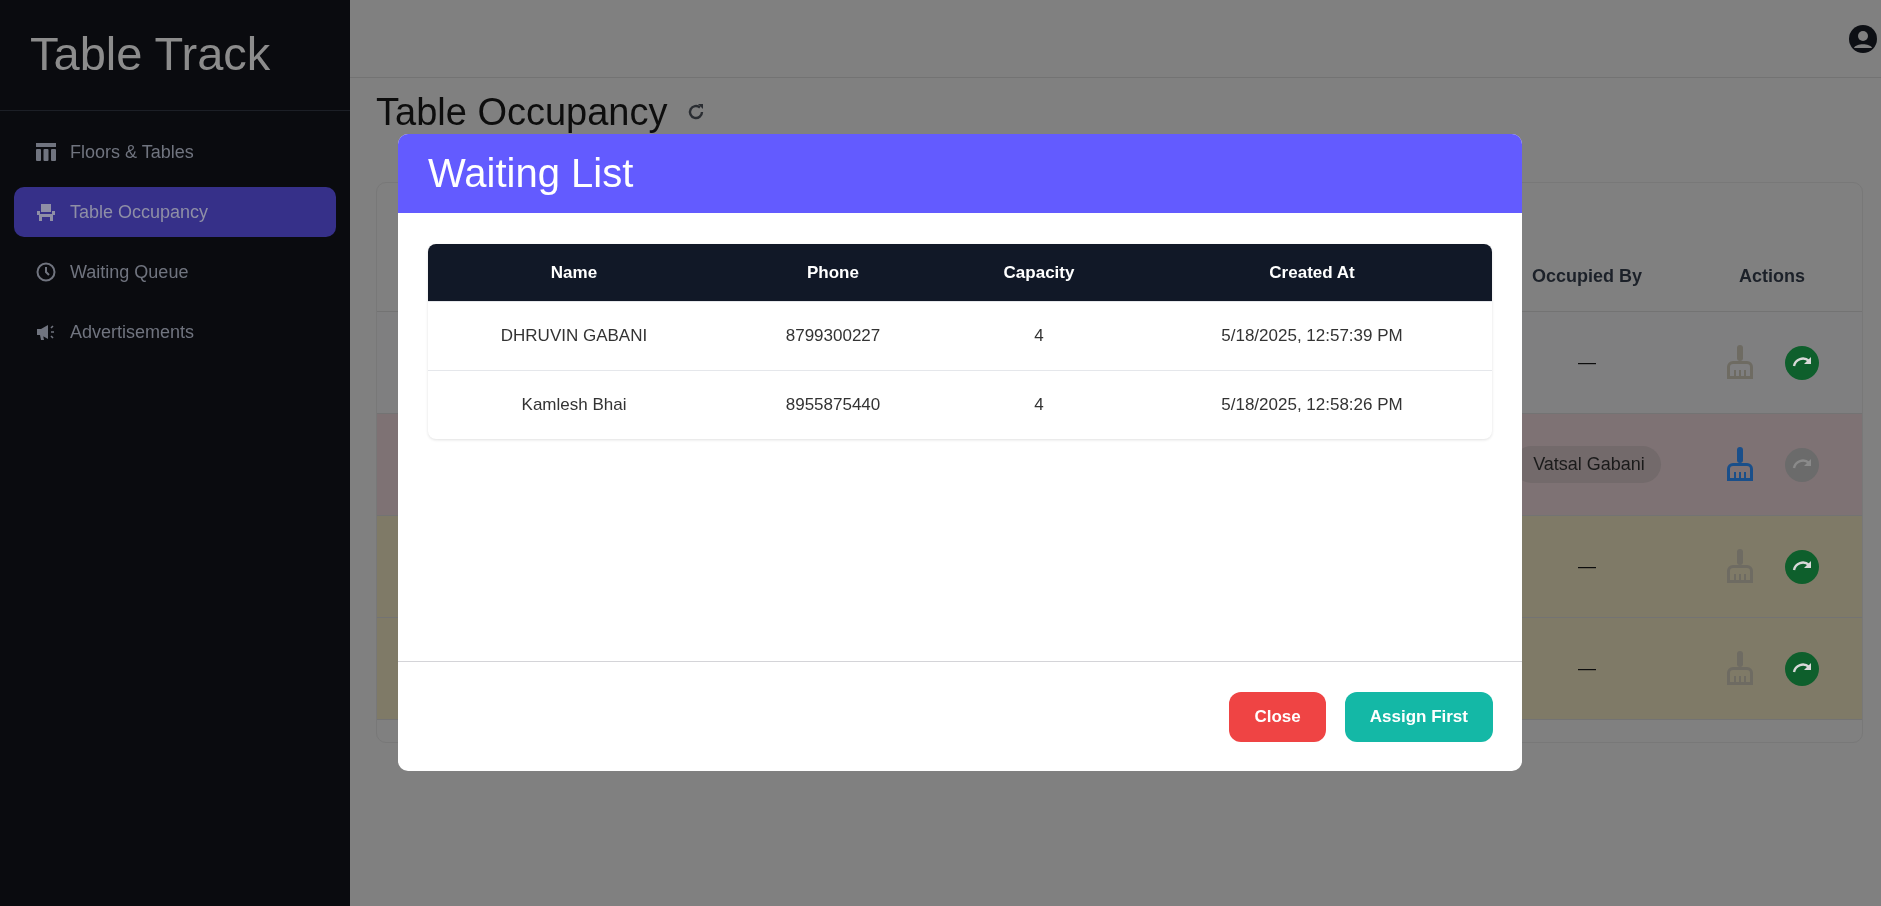 The height and width of the screenshot is (906, 1881). Describe the element at coordinates (46, 212) in the screenshot. I see `armchair-icon` at that location.